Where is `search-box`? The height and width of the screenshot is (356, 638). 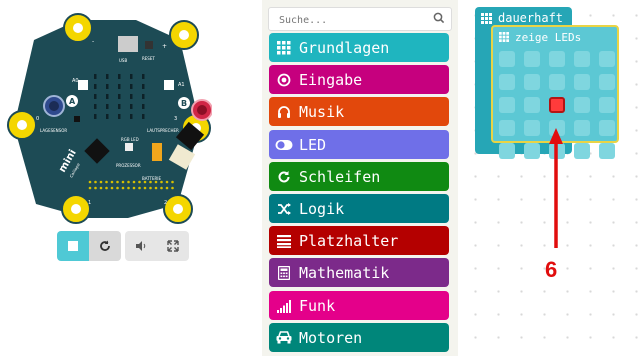
search-box is located at coordinates (360, 19).